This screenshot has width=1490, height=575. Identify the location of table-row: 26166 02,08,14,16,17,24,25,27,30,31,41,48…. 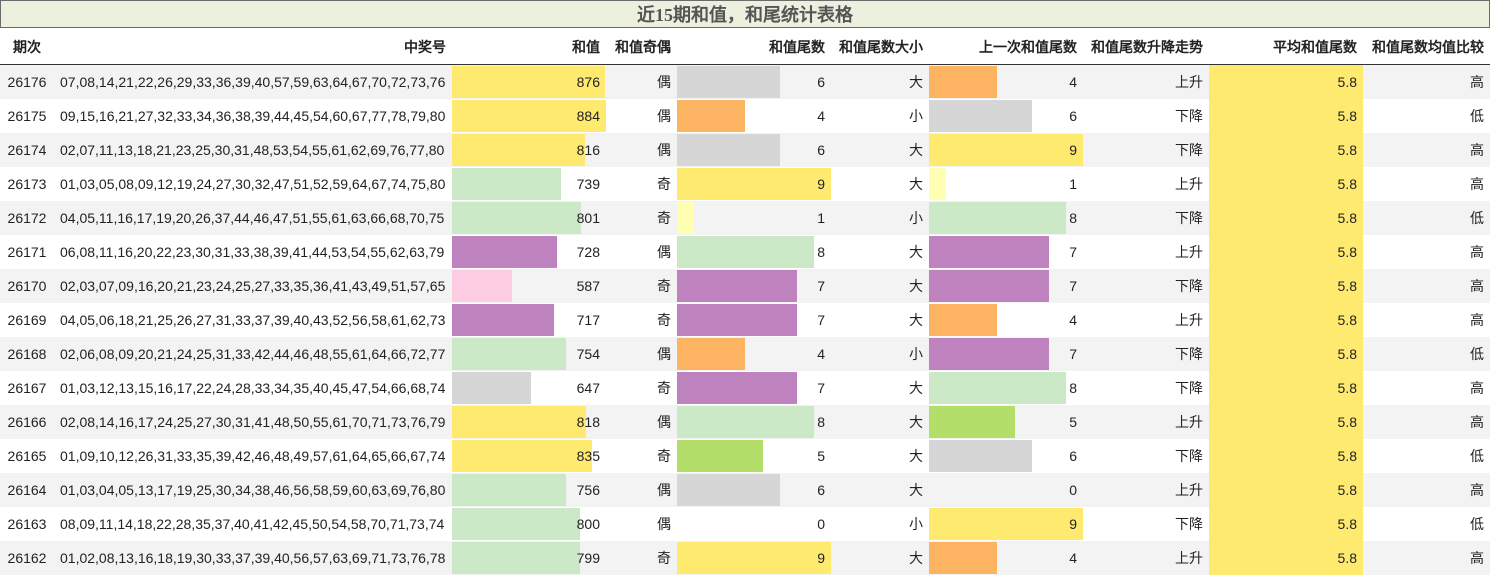
(745, 422).